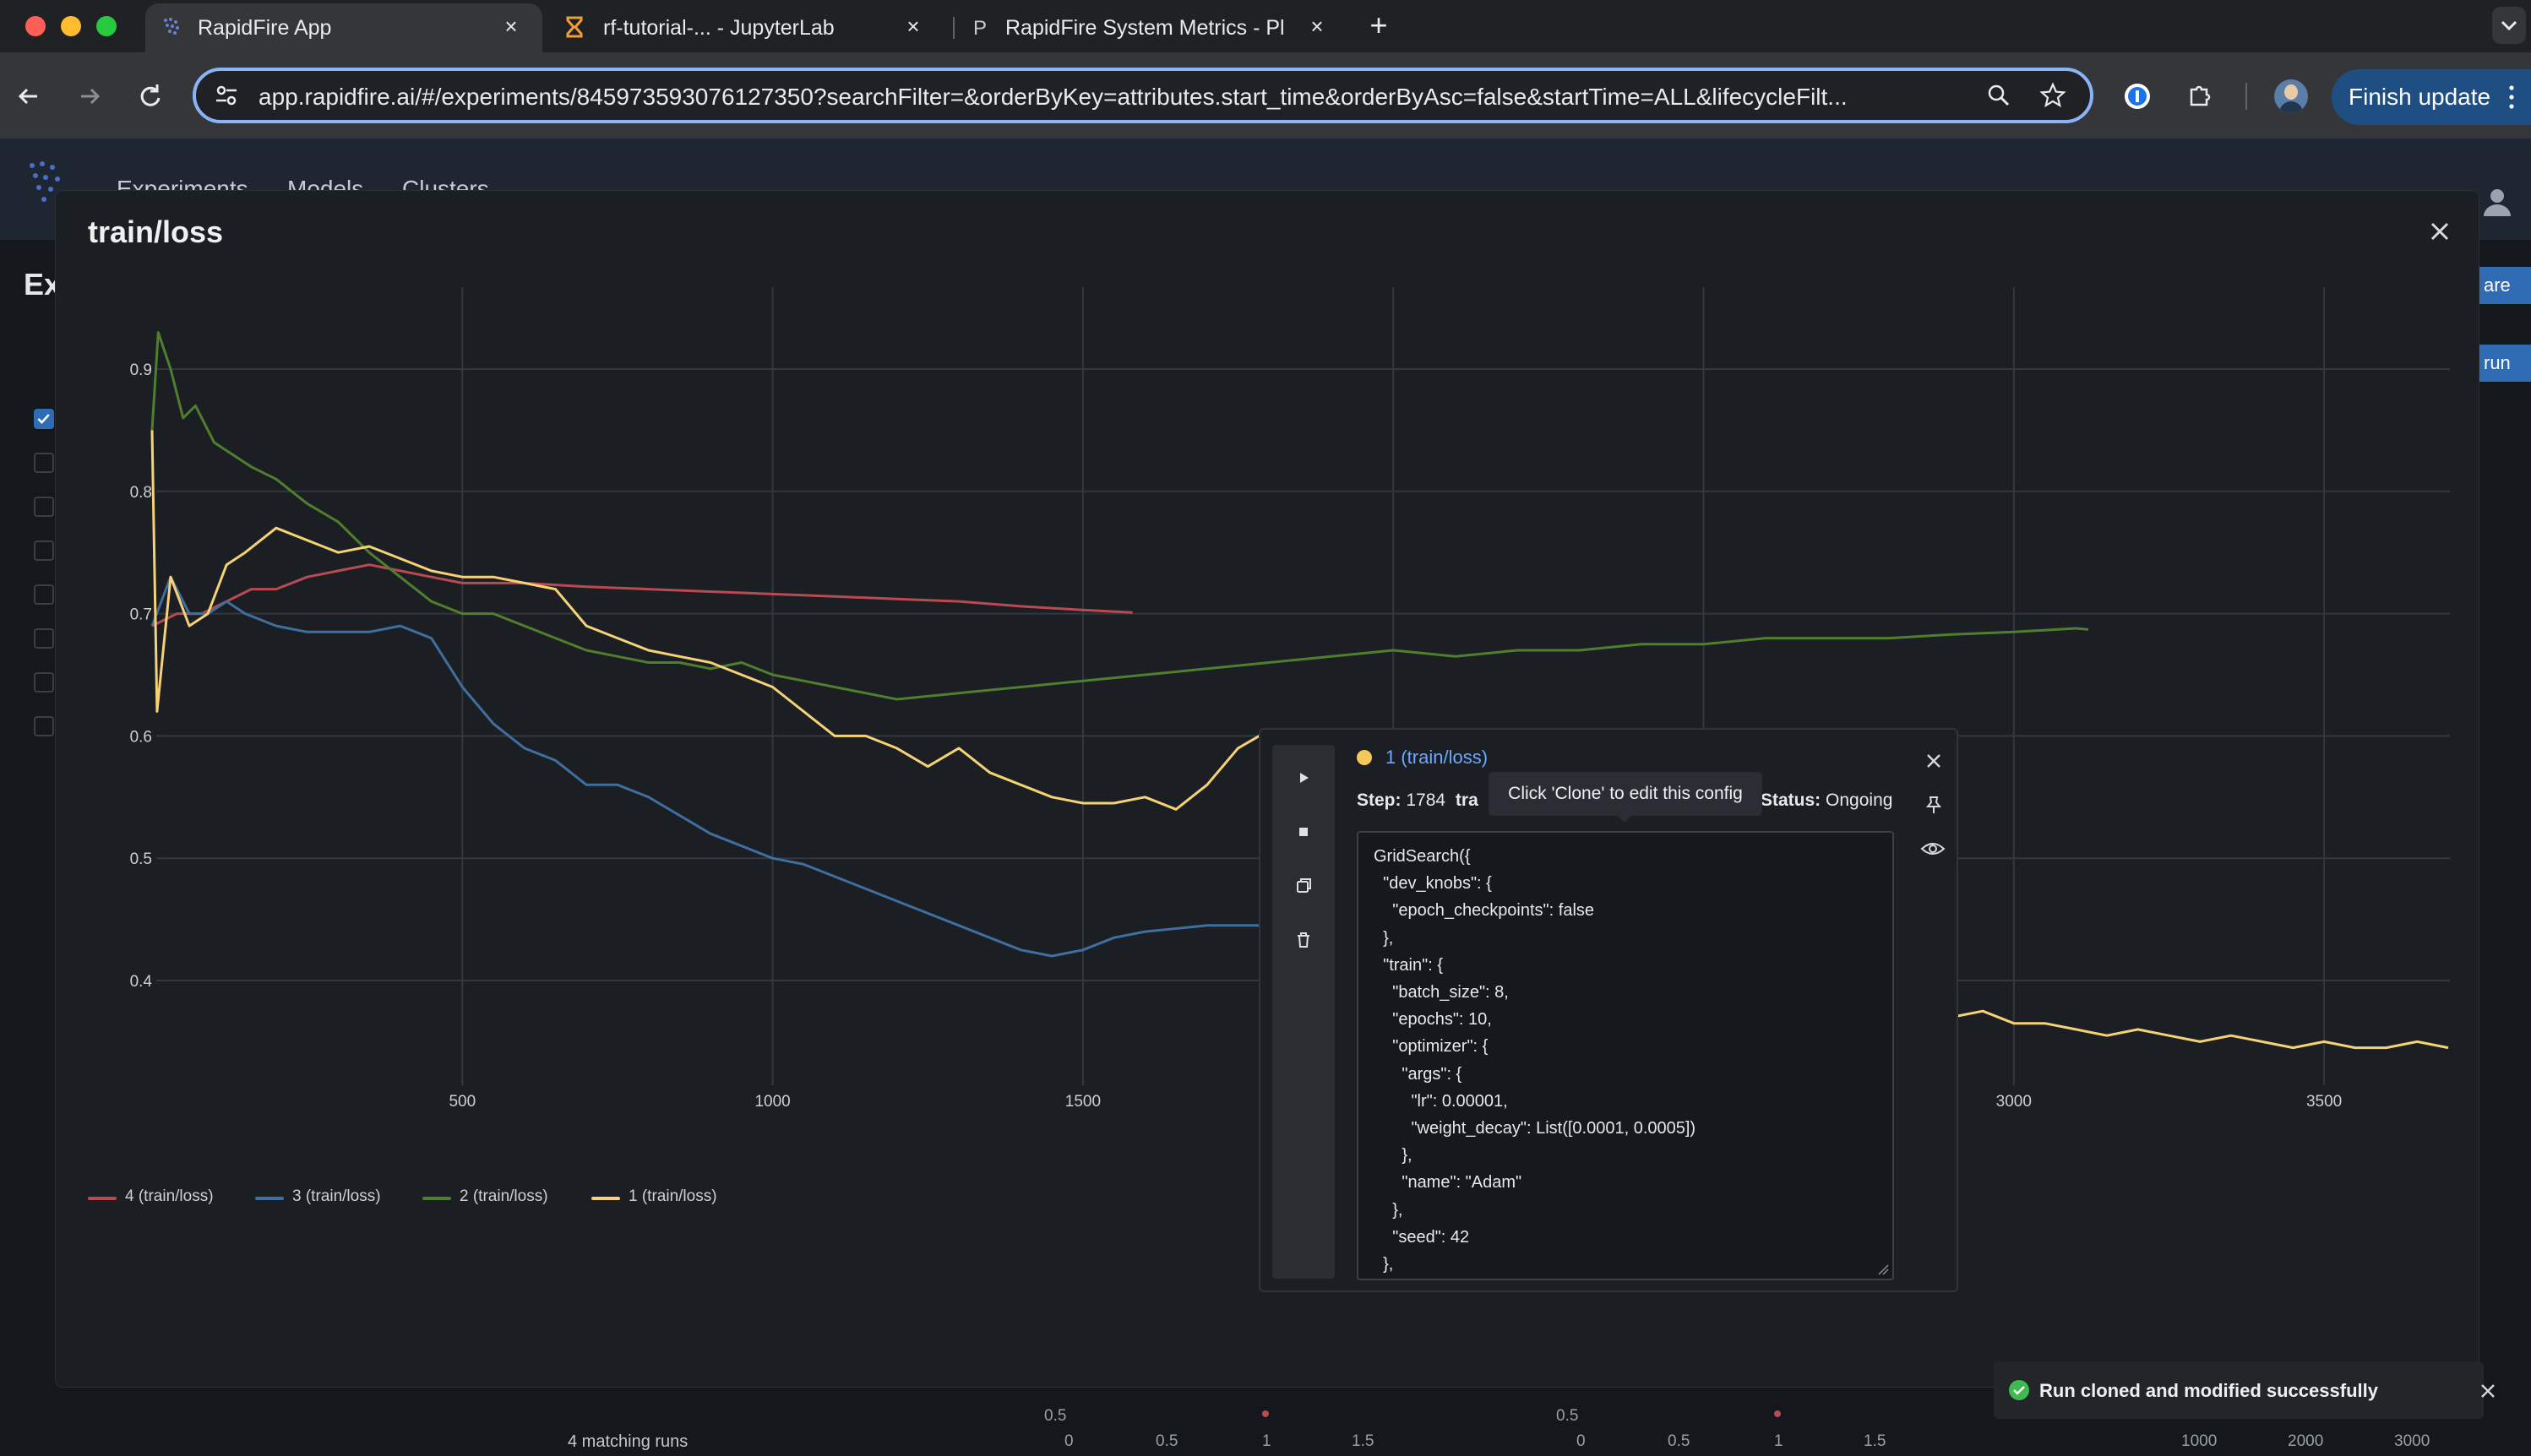 The height and width of the screenshot is (1456, 2531). I want to click on mini-chart-b-x-tick: 0.5, so click(1679, 1441).